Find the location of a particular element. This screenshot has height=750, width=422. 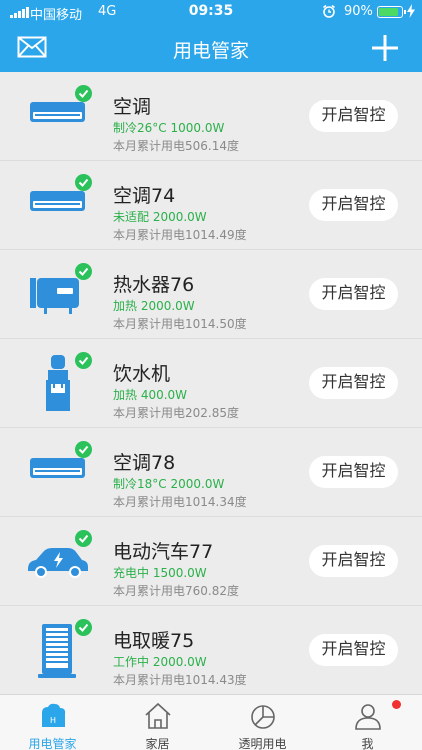

device-item: 空调74 未适配 2000.0W 本月累计用电1014.49度 开启智控 is located at coordinates (211, 205).